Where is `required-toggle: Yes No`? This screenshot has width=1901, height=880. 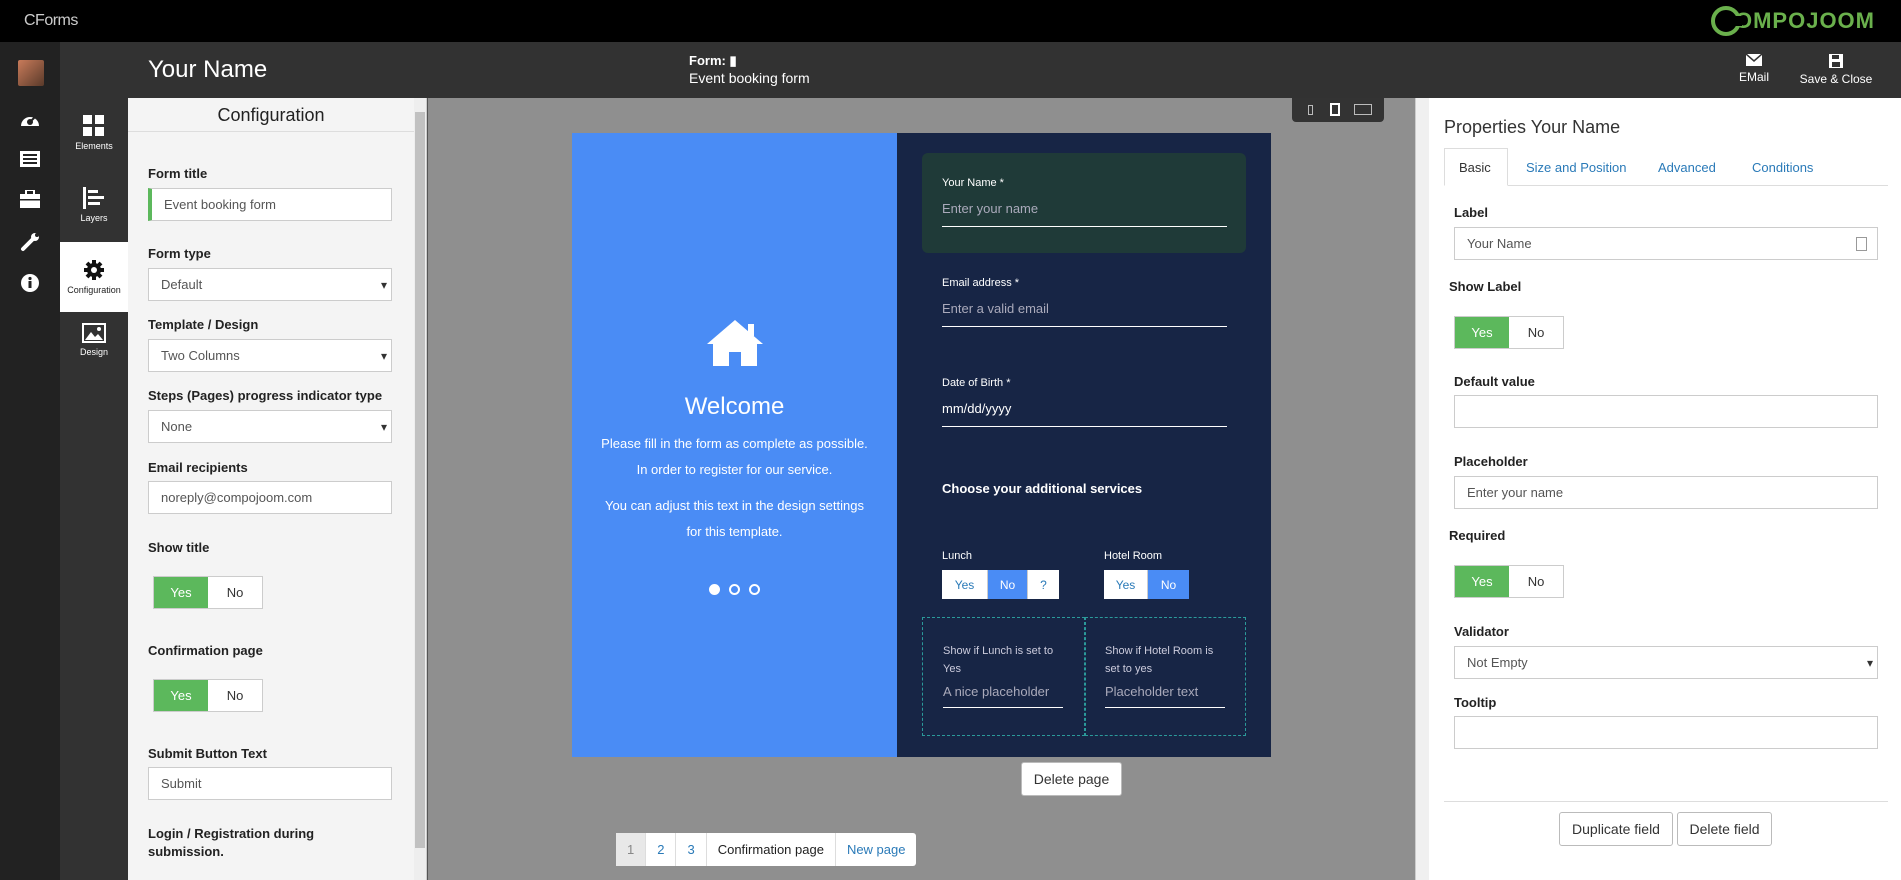 required-toggle: Yes No is located at coordinates (1509, 581).